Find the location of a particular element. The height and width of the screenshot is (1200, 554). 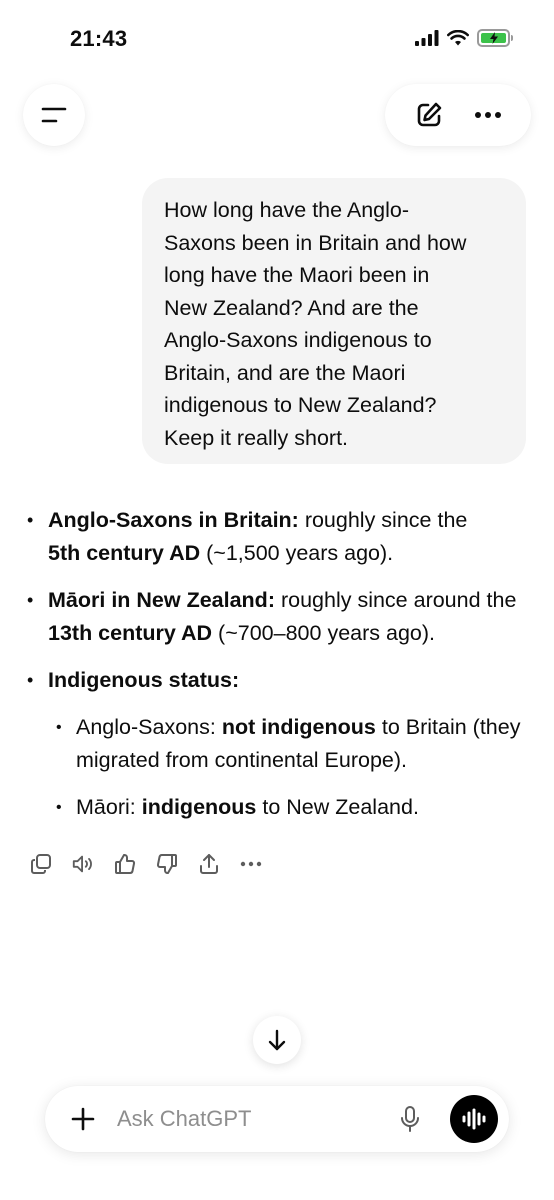

attach-button is located at coordinates (83, 1119).